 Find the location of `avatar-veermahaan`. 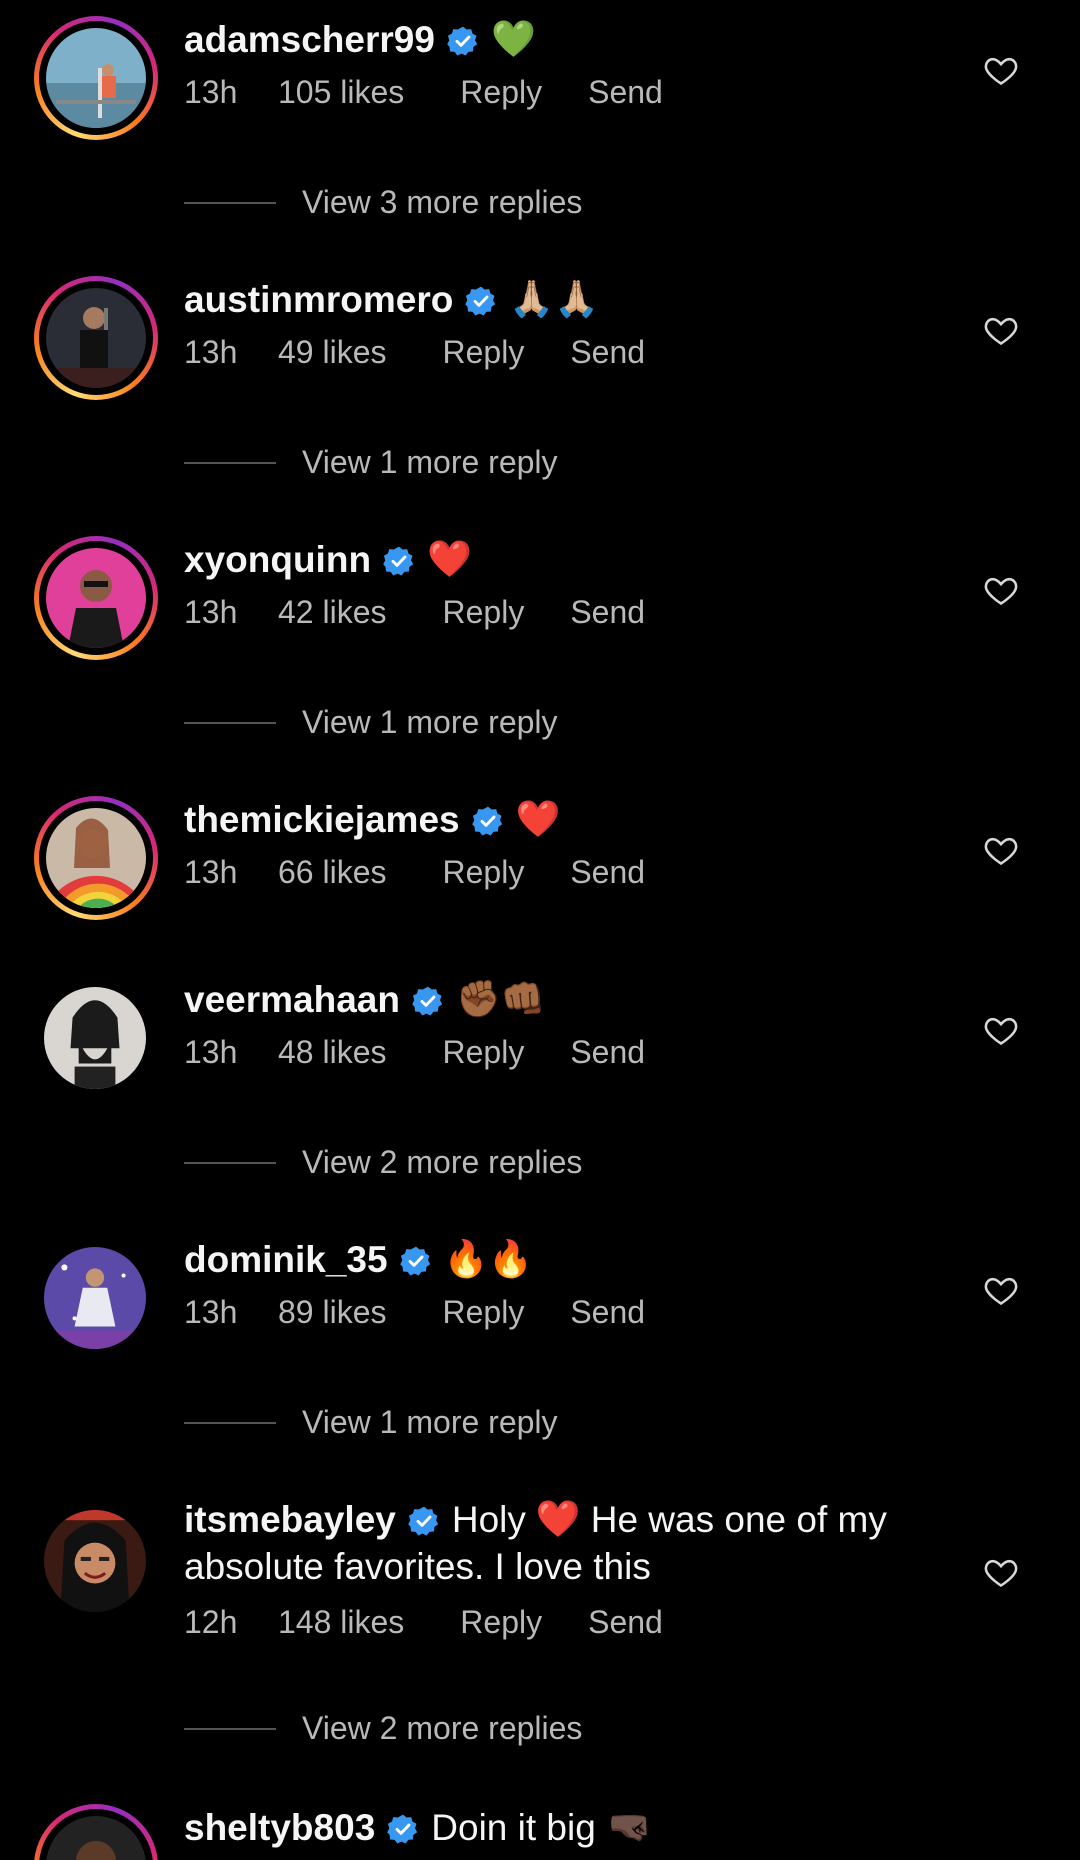

avatar-veermahaan is located at coordinates (95, 1038).